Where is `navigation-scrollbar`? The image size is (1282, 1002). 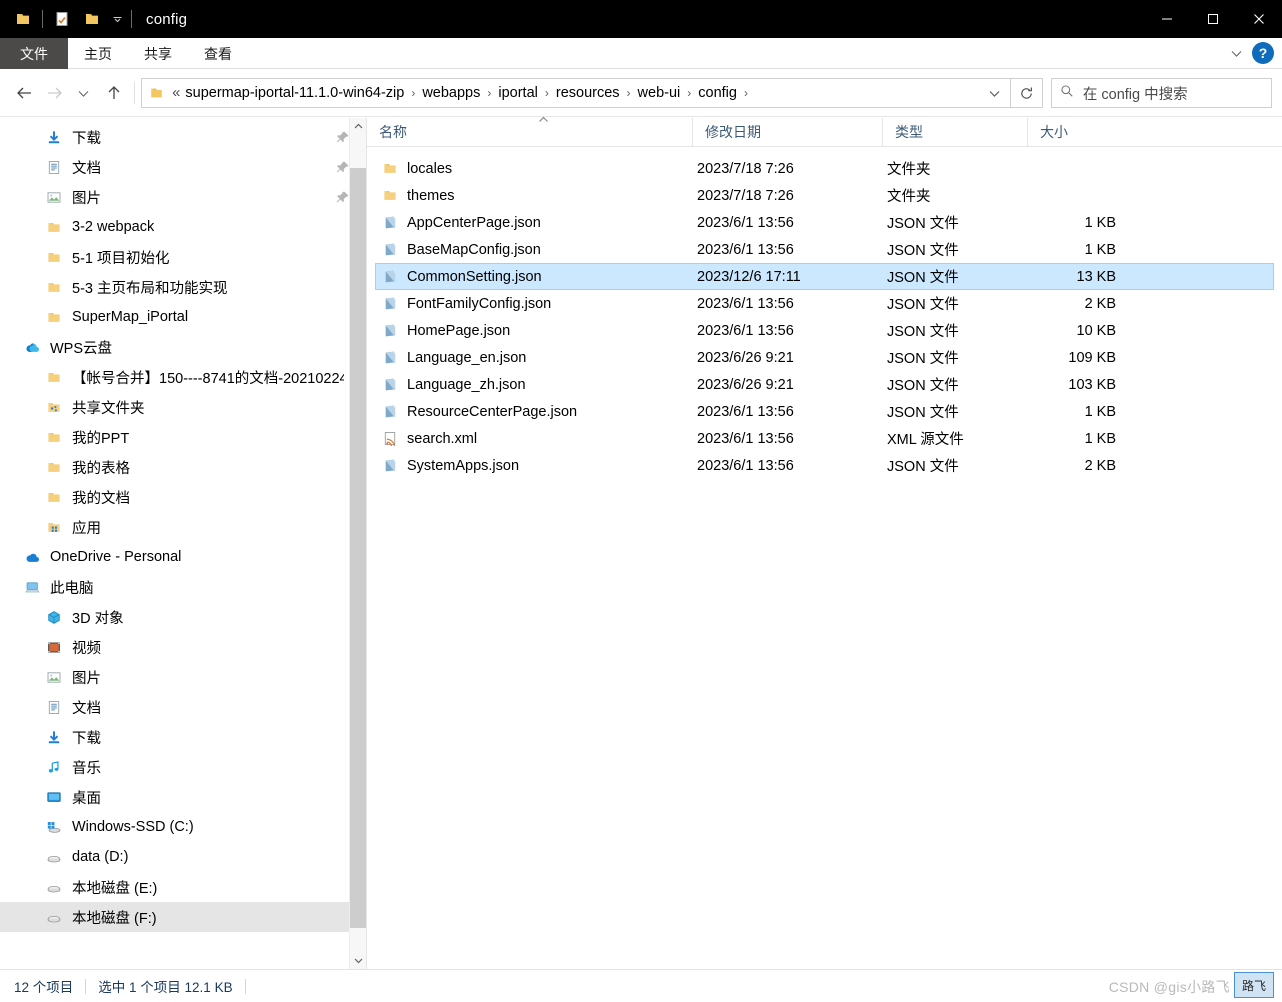
navigation-scrollbar is located at coordinates (357, 543).